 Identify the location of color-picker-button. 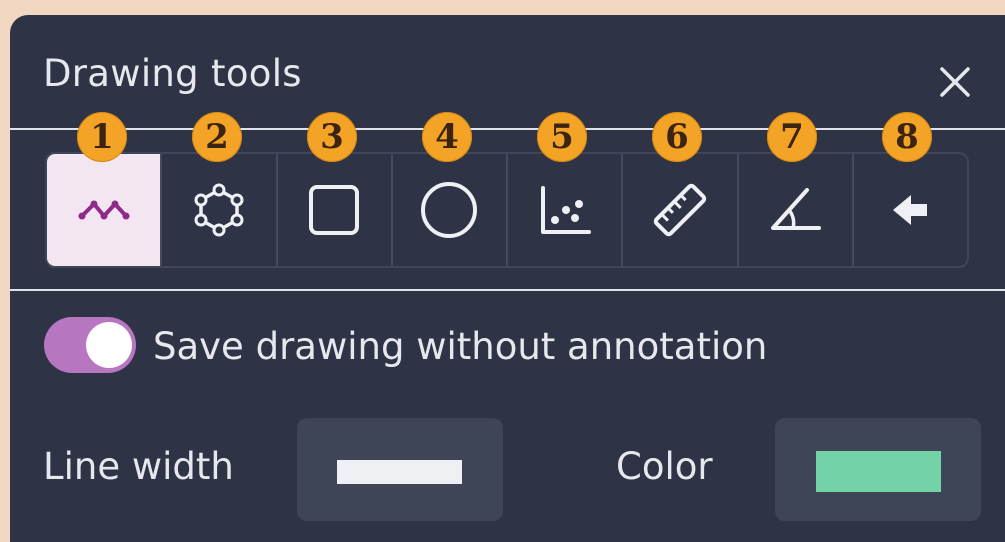
(878, 469).